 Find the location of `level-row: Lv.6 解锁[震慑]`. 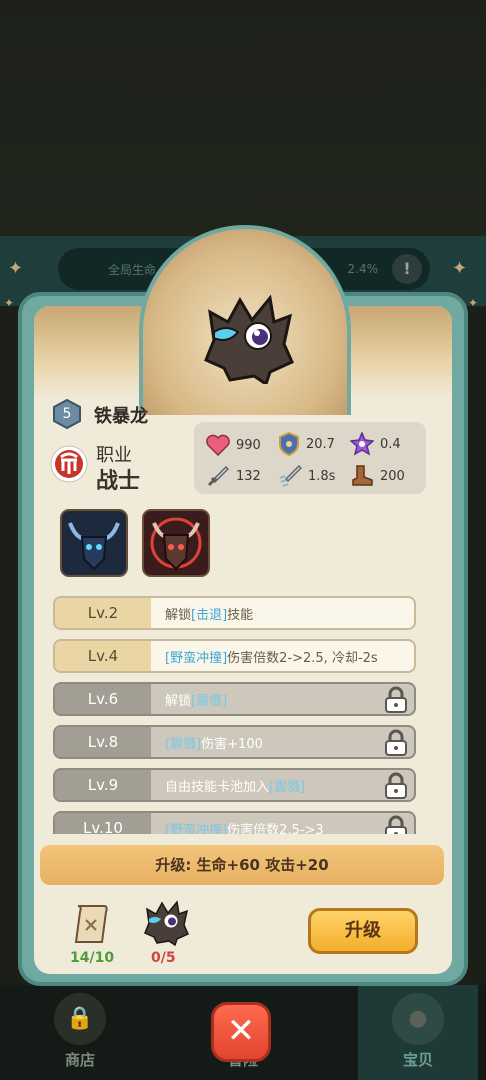

level-row: Lv.6 解锁[震慑] is located at coordinates (234, 699).